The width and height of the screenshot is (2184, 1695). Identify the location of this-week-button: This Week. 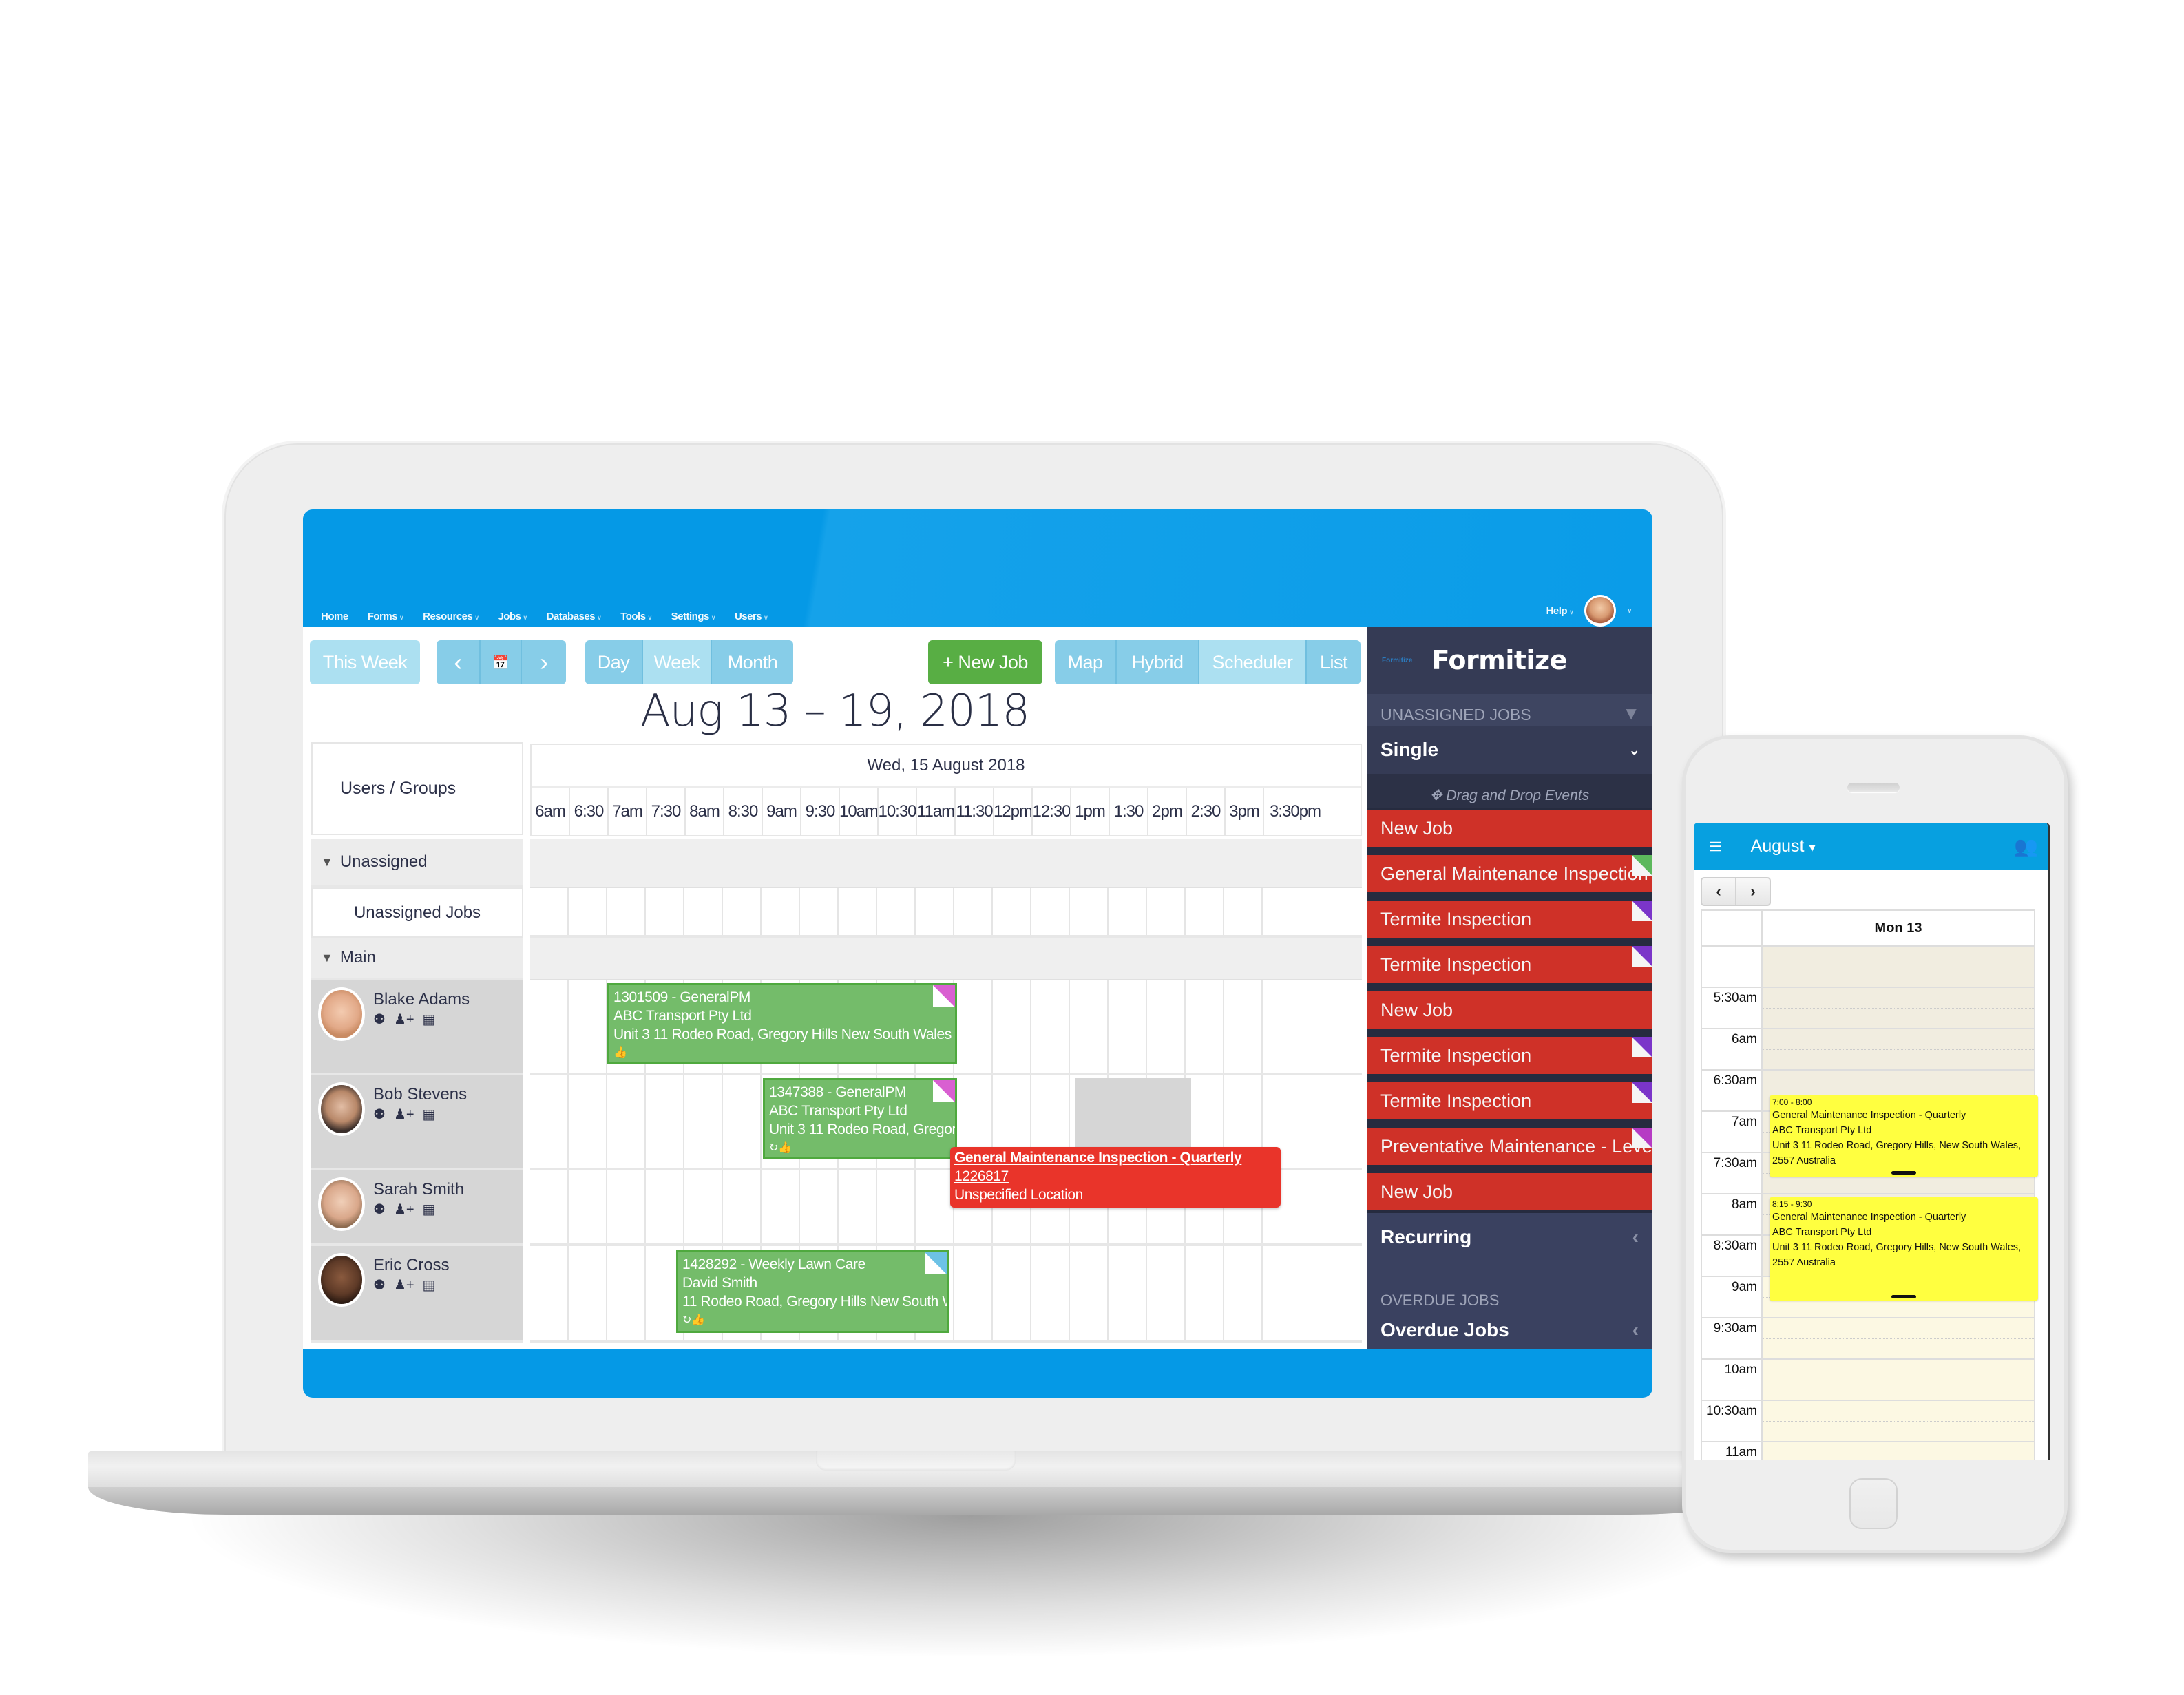
(365, 662).